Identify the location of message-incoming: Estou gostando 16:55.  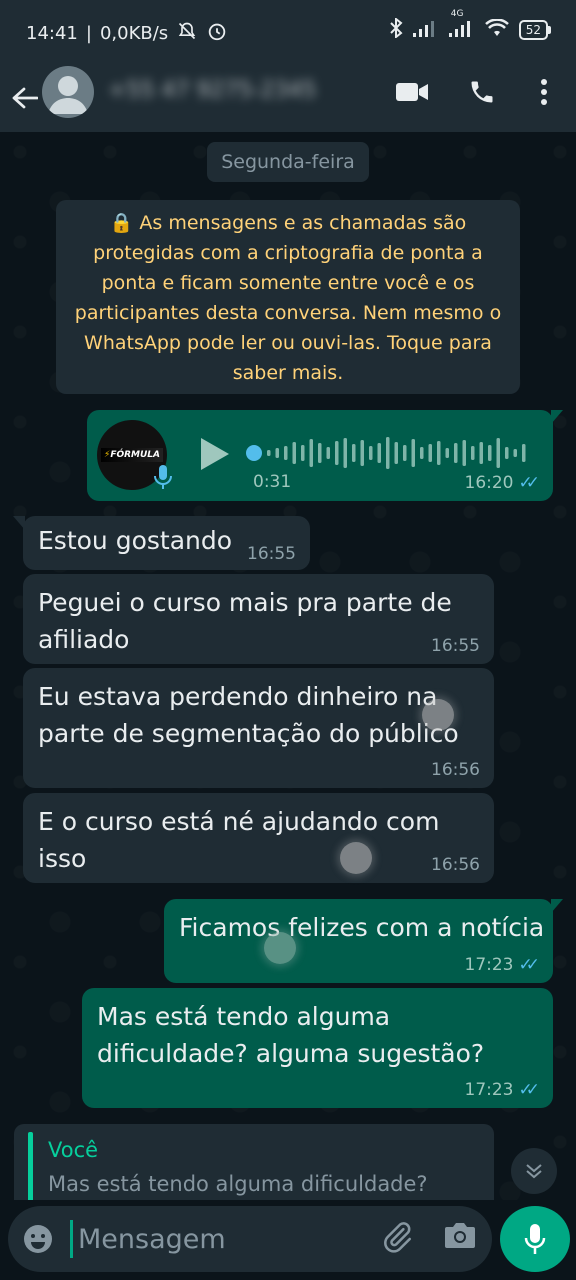
(161, 543).